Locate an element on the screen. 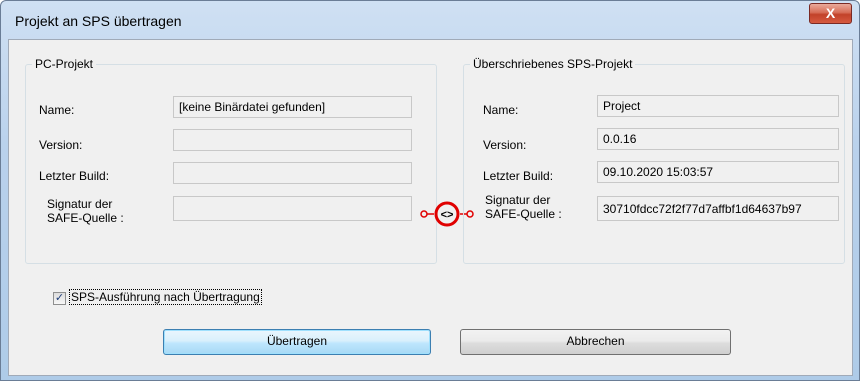 The image size is (862, 383). title-bar: Projekt an SPS übertragen X is located at coordinates (430, 19).